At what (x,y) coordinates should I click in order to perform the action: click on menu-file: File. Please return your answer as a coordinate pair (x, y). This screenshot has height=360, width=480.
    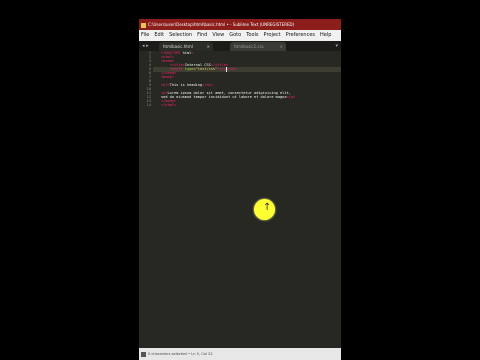
    Looking at the image, I should click on (145, 35).